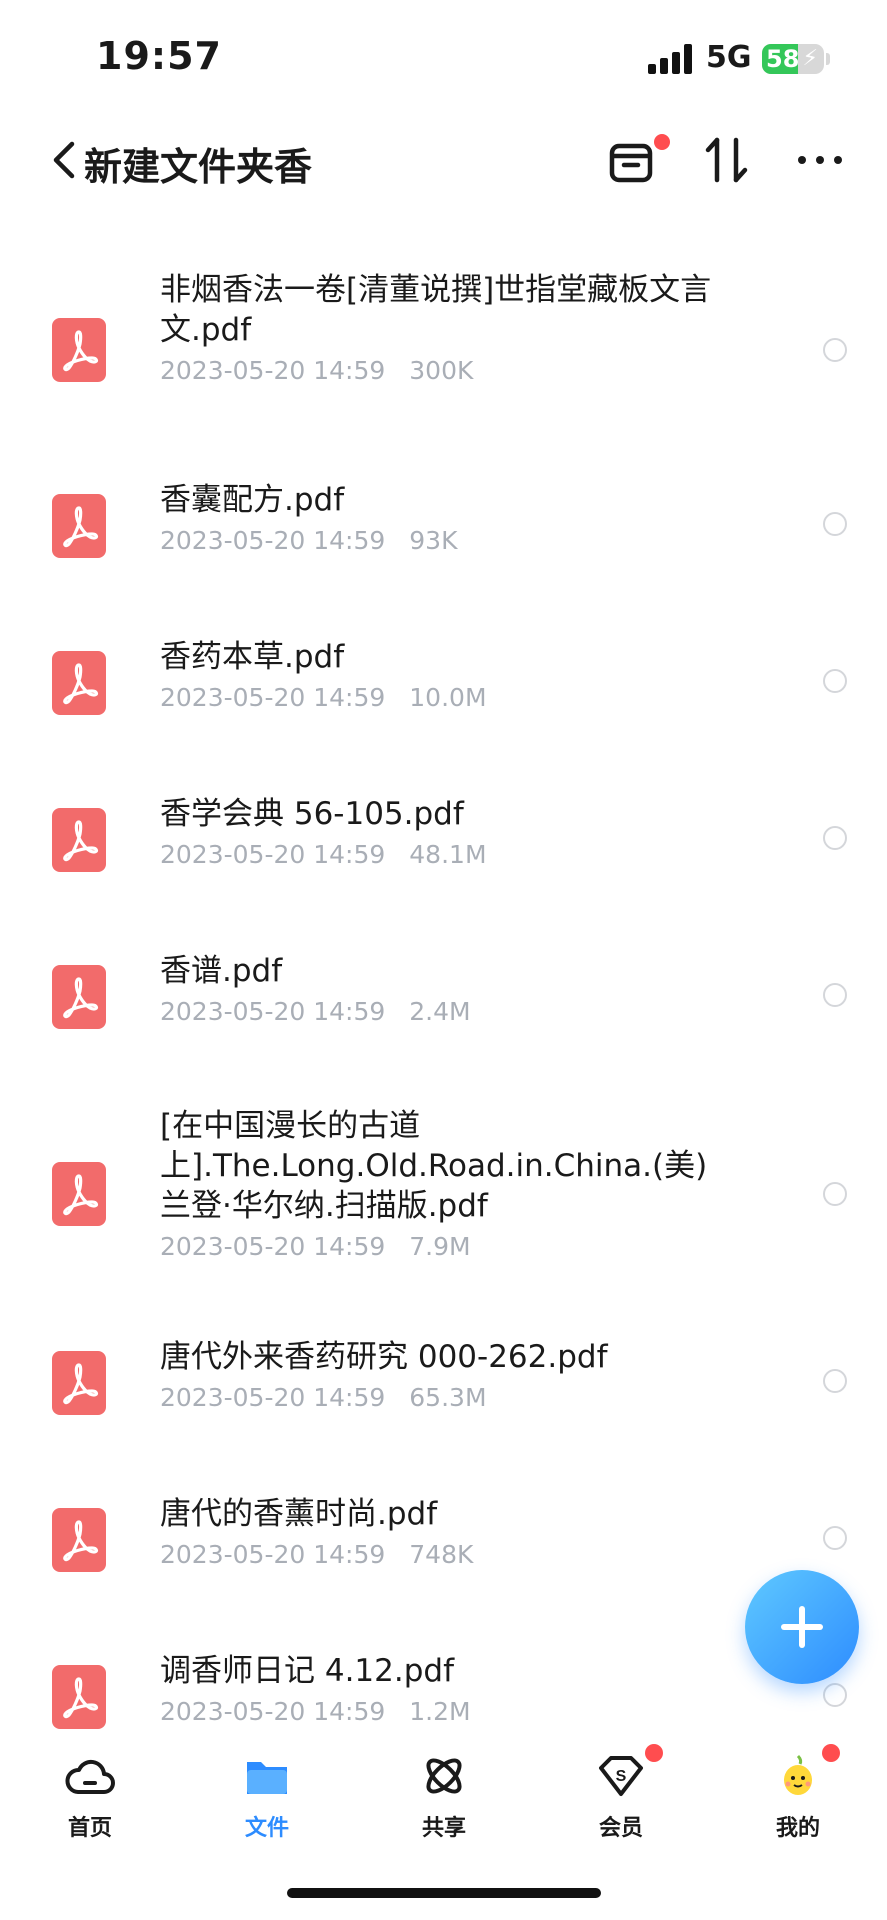 This screenshot has height=1920, width=887. Describe the element at coordinates (436, 310) in the screenshot. I see `file-name: 非烟香法一卷[清董说撰]世指堂藏板文言文.pdf` at that location.